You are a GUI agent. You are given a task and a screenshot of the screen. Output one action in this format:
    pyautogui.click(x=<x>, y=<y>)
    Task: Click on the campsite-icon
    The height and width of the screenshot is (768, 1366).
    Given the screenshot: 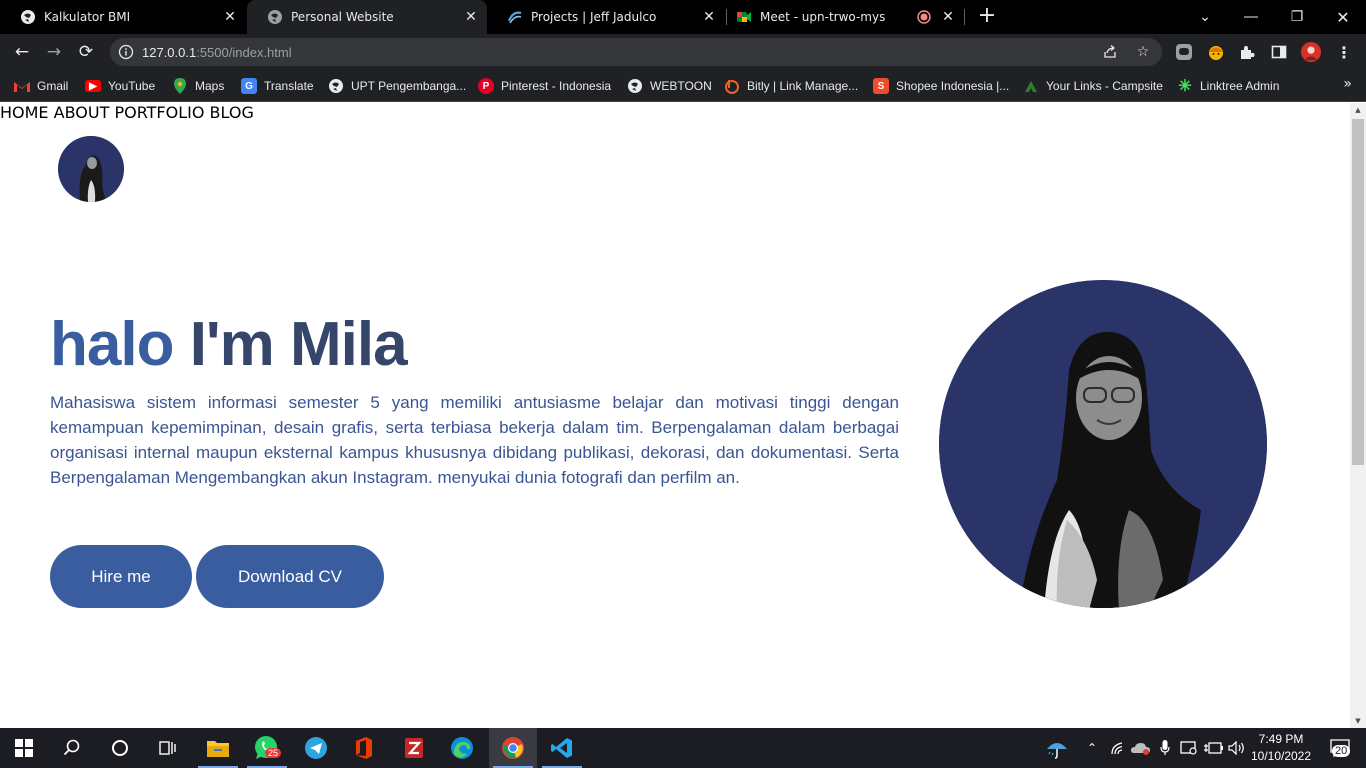 What is the action you would take?
    pyautogui.click(x=1031, y=86)
    